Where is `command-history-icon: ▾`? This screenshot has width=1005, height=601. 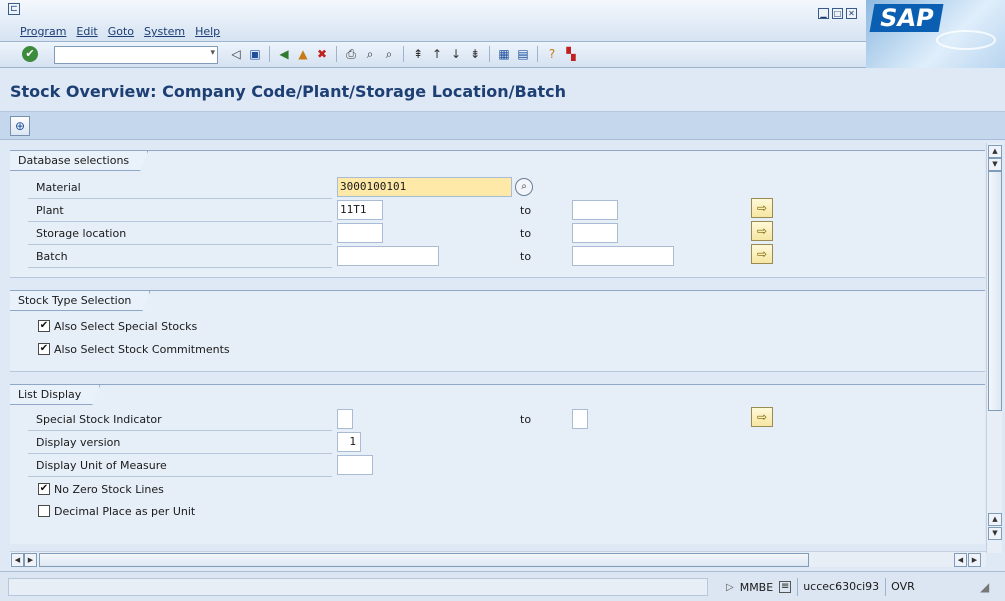
command-history-icon: ▾ is located at coordinates (212, 53).